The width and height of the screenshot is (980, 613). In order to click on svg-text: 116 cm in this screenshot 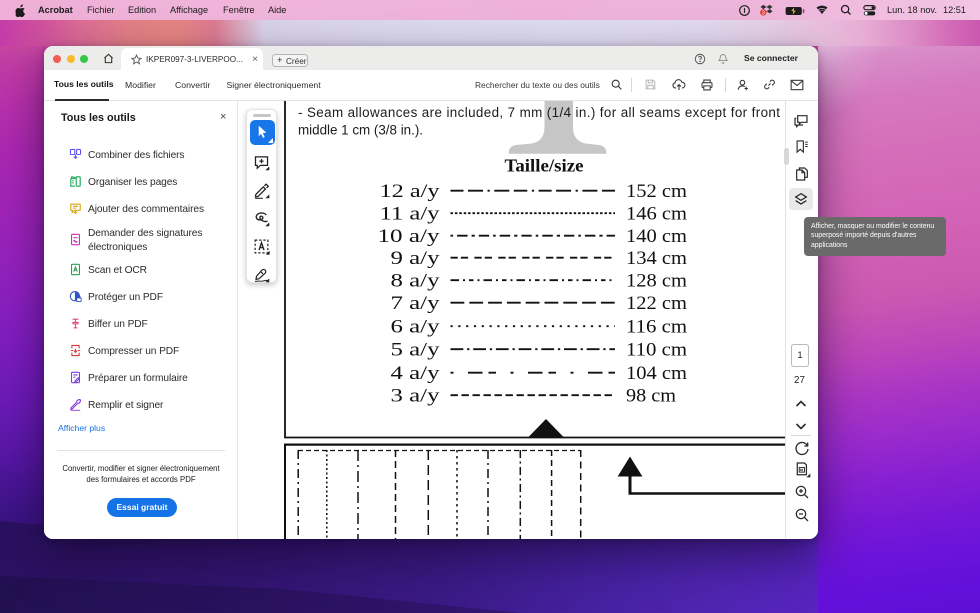, I will do `click(656, 327)`.